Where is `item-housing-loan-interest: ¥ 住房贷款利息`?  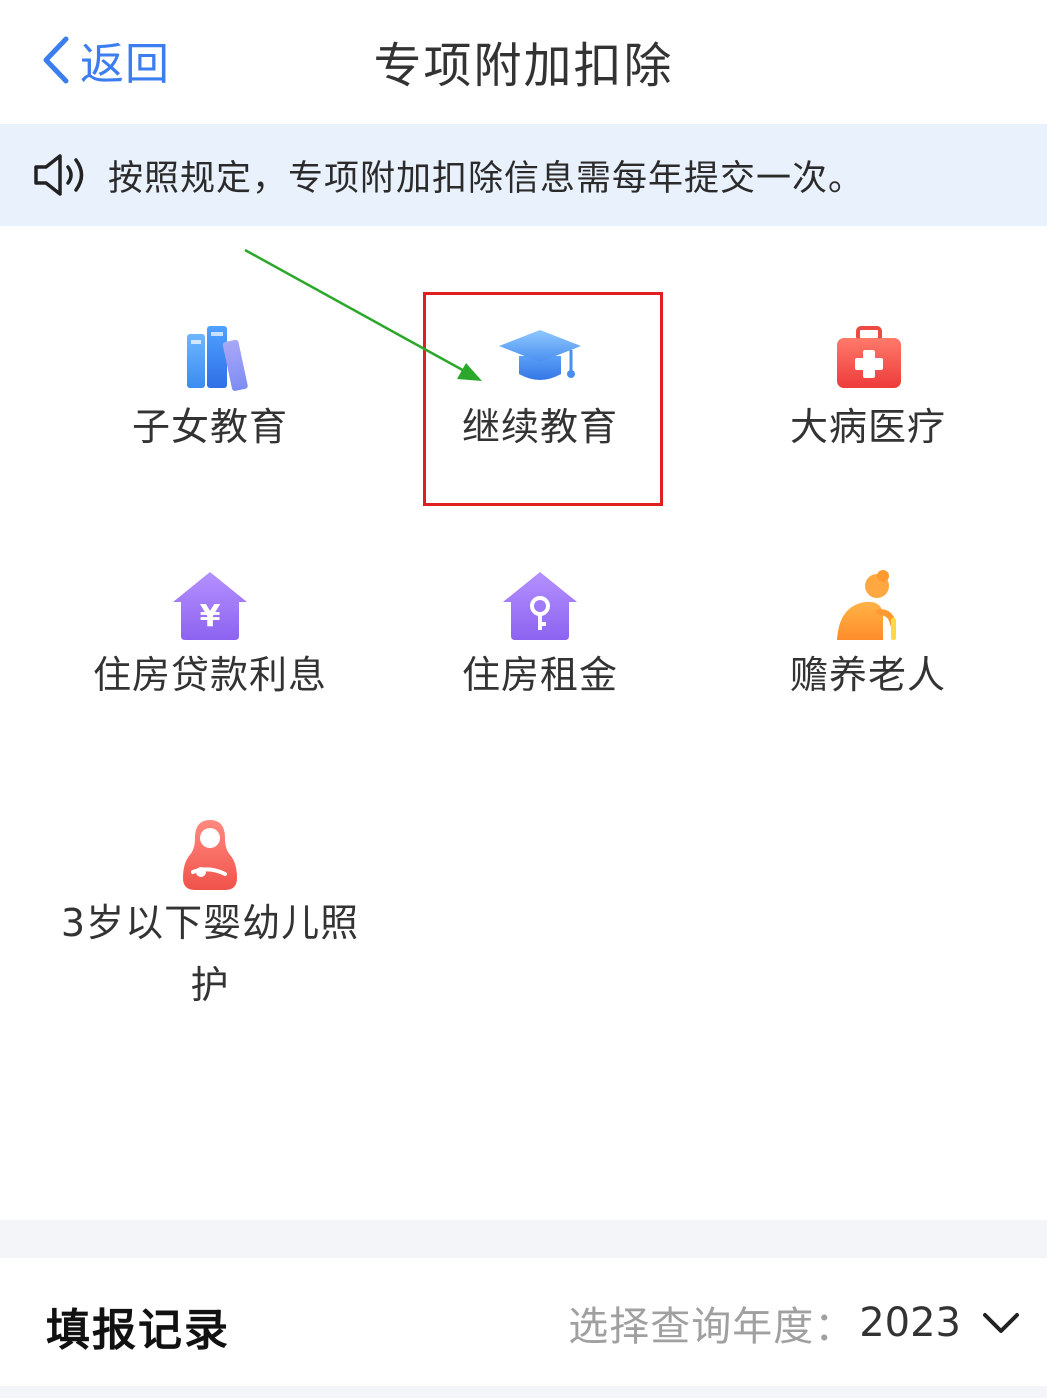 item-housing-loan-interest: ¥ 住房贷款利息 is located at coordinates (210, 637).